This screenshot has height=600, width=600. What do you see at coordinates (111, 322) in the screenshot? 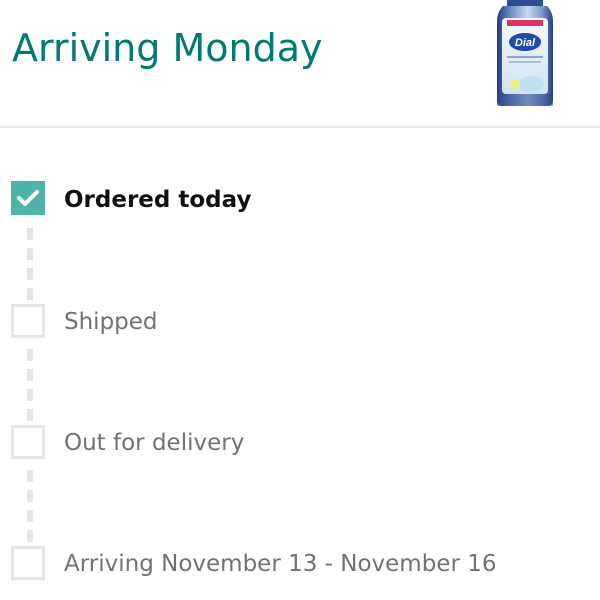
I see `step-shipped-label: Shipped` at bounding box center [111, 322].